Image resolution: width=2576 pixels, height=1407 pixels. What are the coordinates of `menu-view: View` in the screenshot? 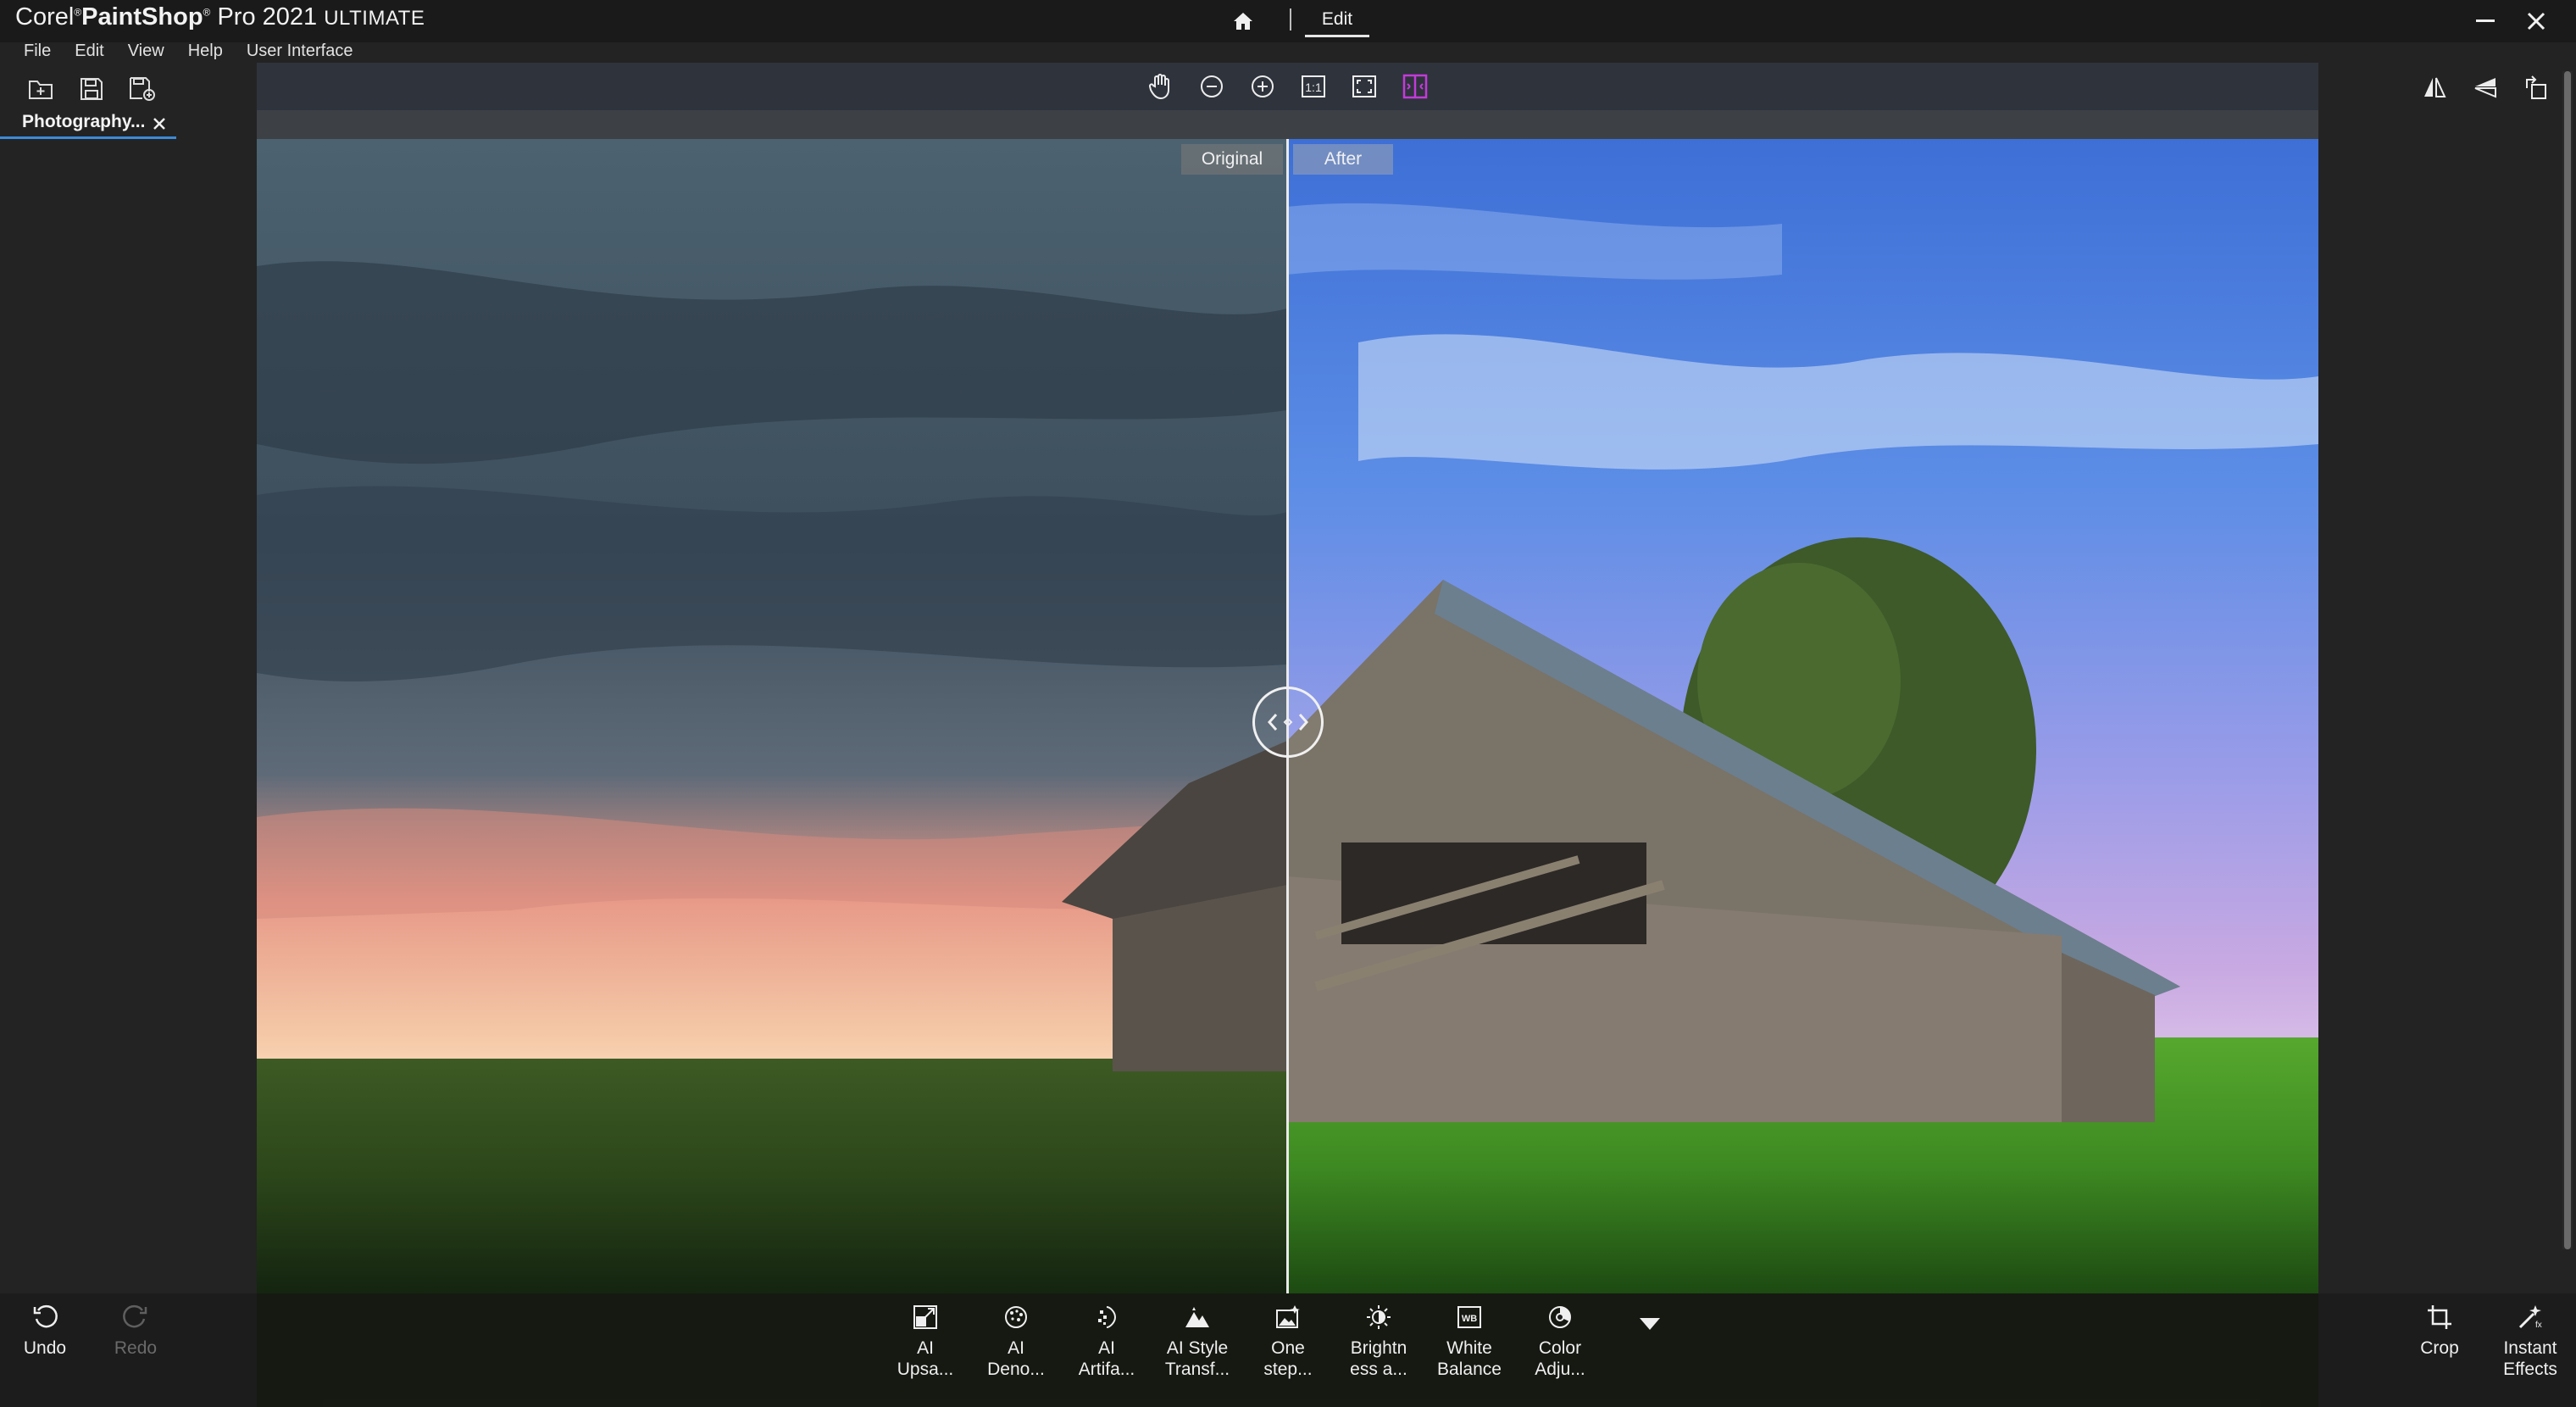 It's located at (146, 53).